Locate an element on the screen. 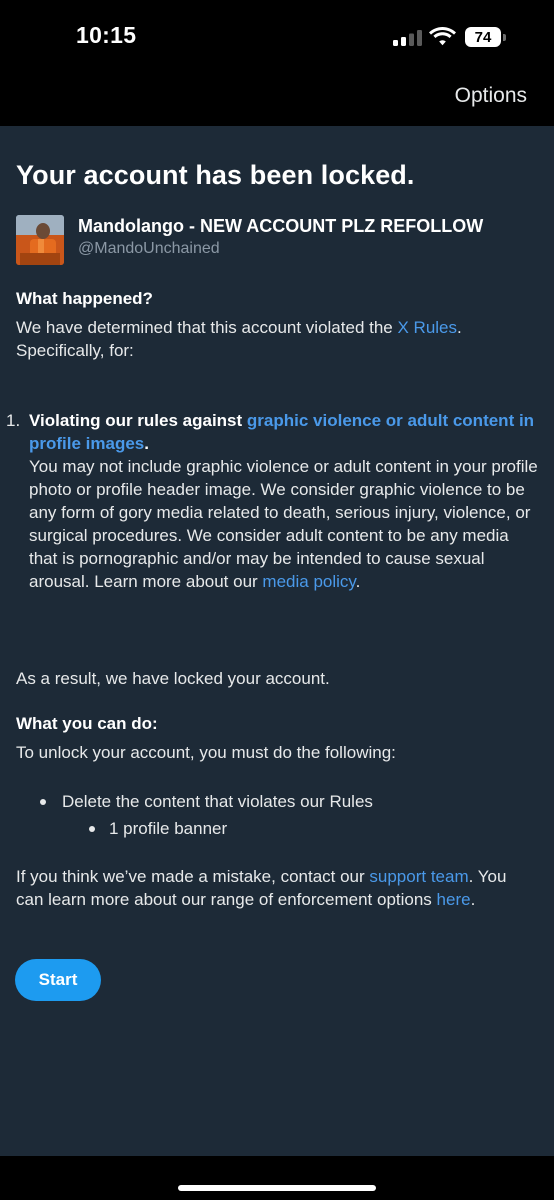 Image resolution: width=554 pixels, height=1200 pixels. battery-level: 74 is located at coordinates (483, 37).